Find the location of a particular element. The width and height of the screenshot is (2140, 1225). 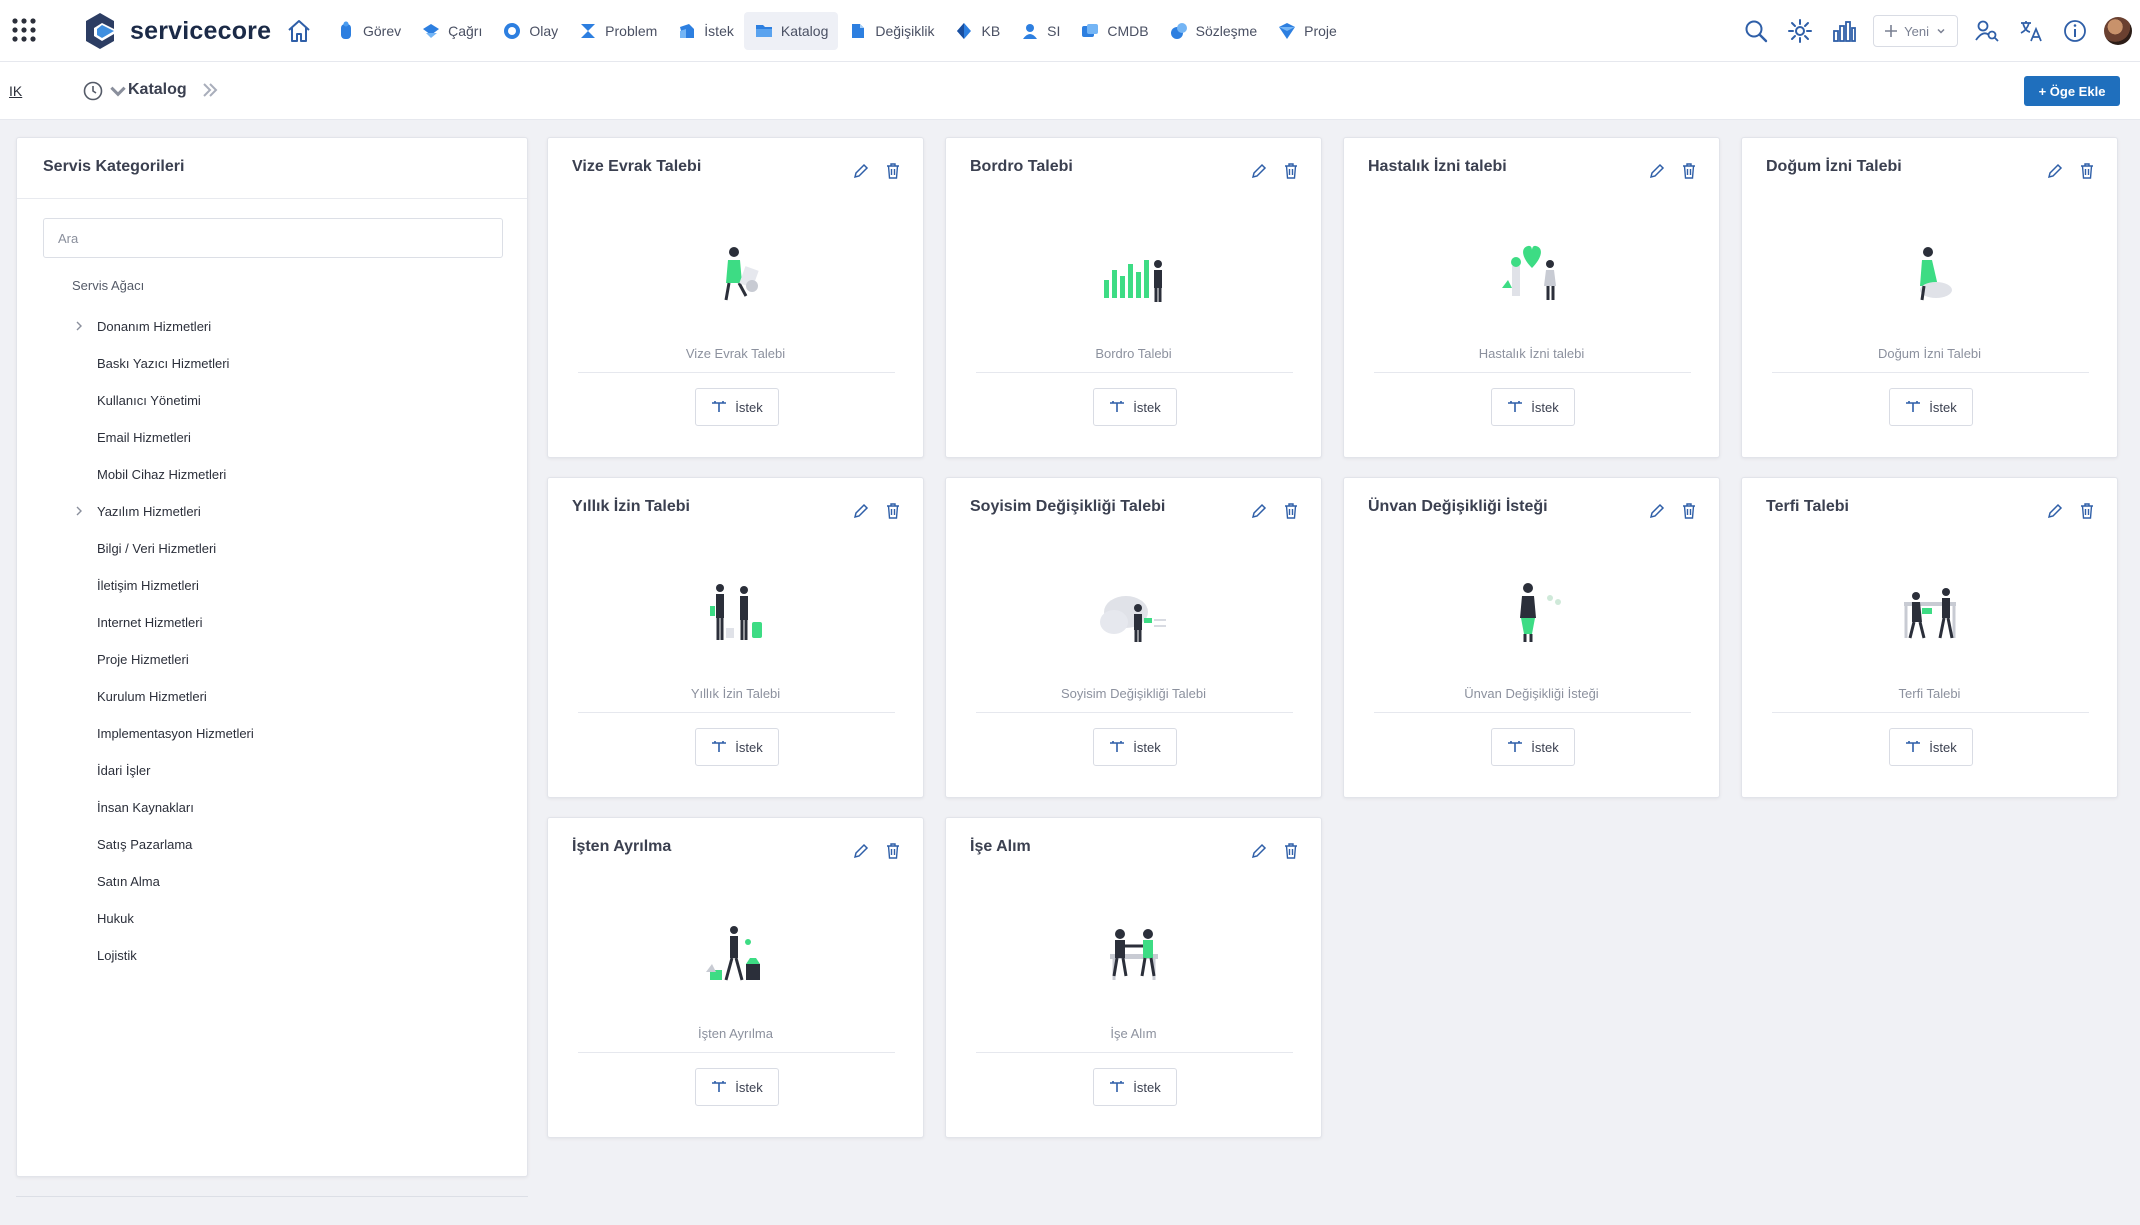

tree-item-yazilim-hizmetleri: Yazılım Hizmetleri is located at coordinates (287, 511).